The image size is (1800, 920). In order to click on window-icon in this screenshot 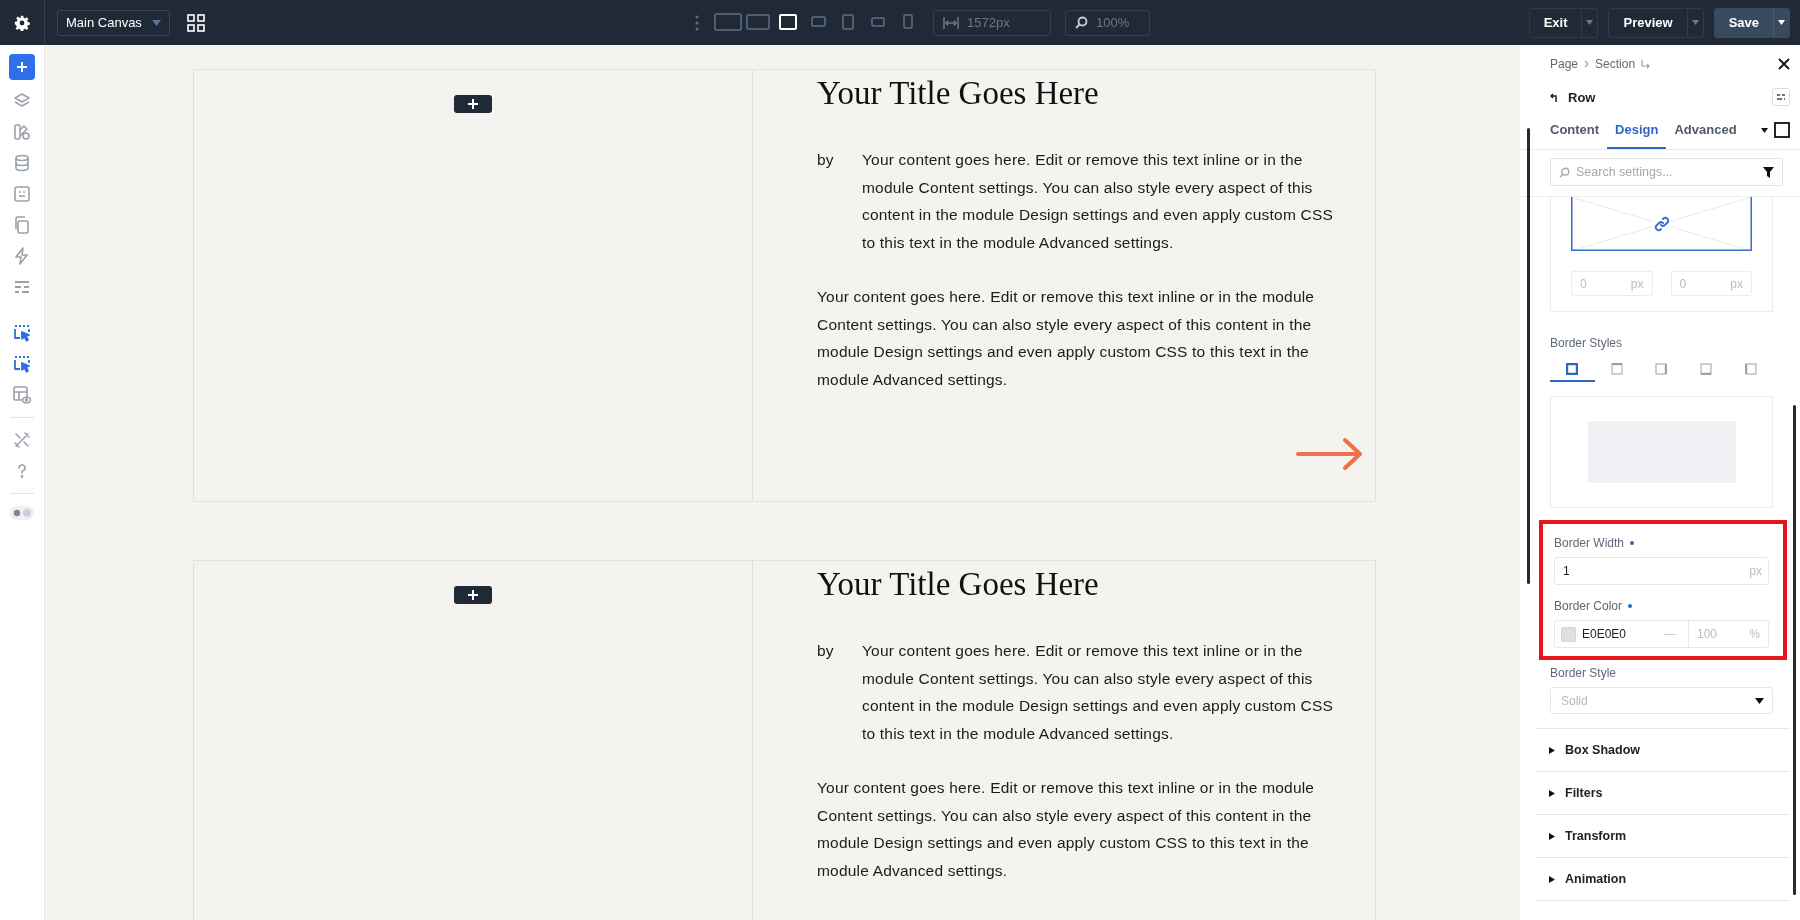, I will do `click(22, 194)`.